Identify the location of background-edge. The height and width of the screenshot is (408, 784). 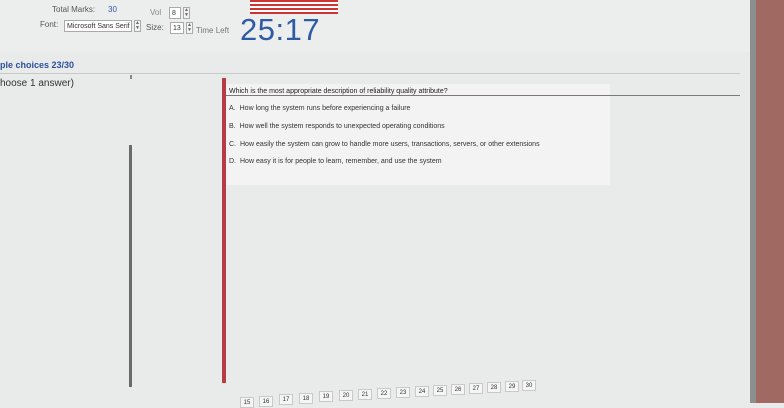
(770, 201).